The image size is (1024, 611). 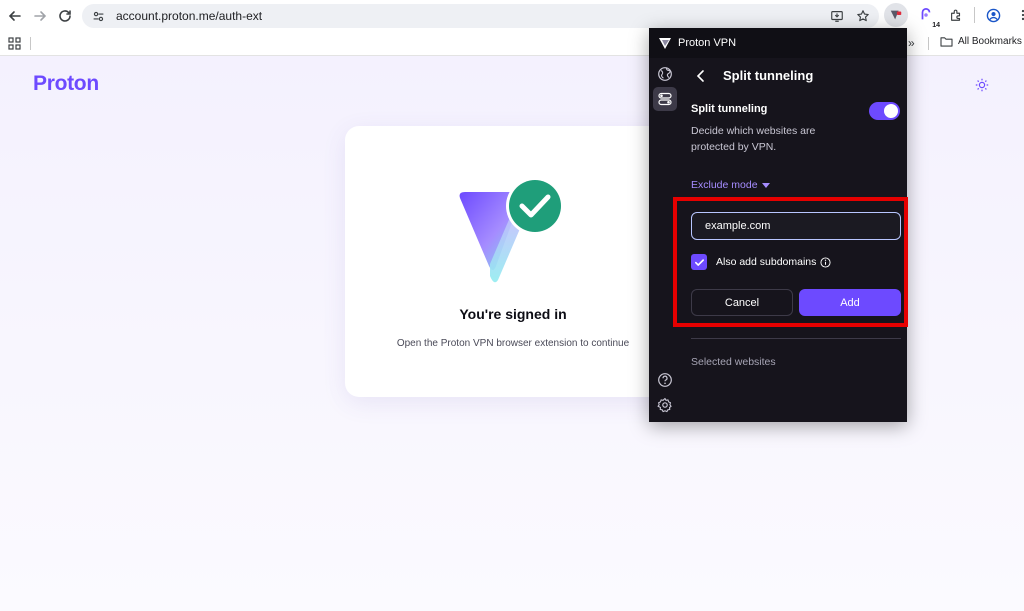 What do you see at coordinates (765, 185) in the screenshot?
I see `caret-down-icon` at bounding box center [765, 185].